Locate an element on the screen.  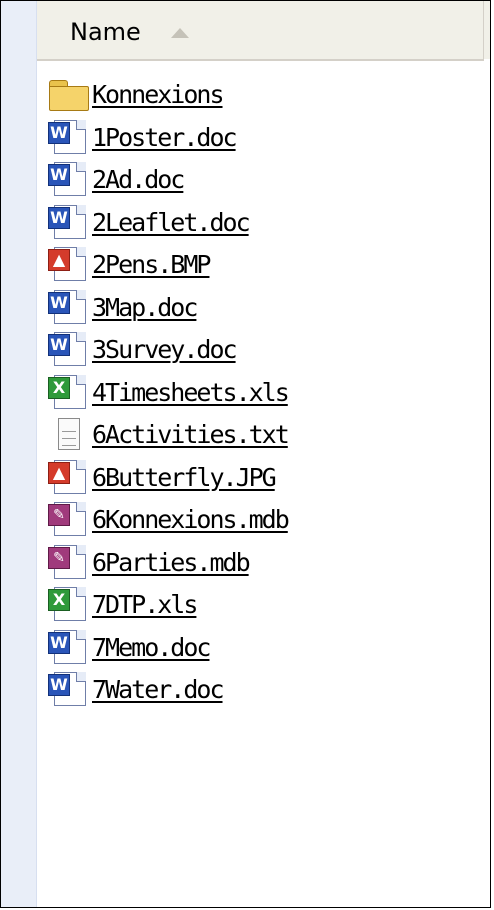
file-row: W 7Memo.doc is located at coordinates (263, 649).